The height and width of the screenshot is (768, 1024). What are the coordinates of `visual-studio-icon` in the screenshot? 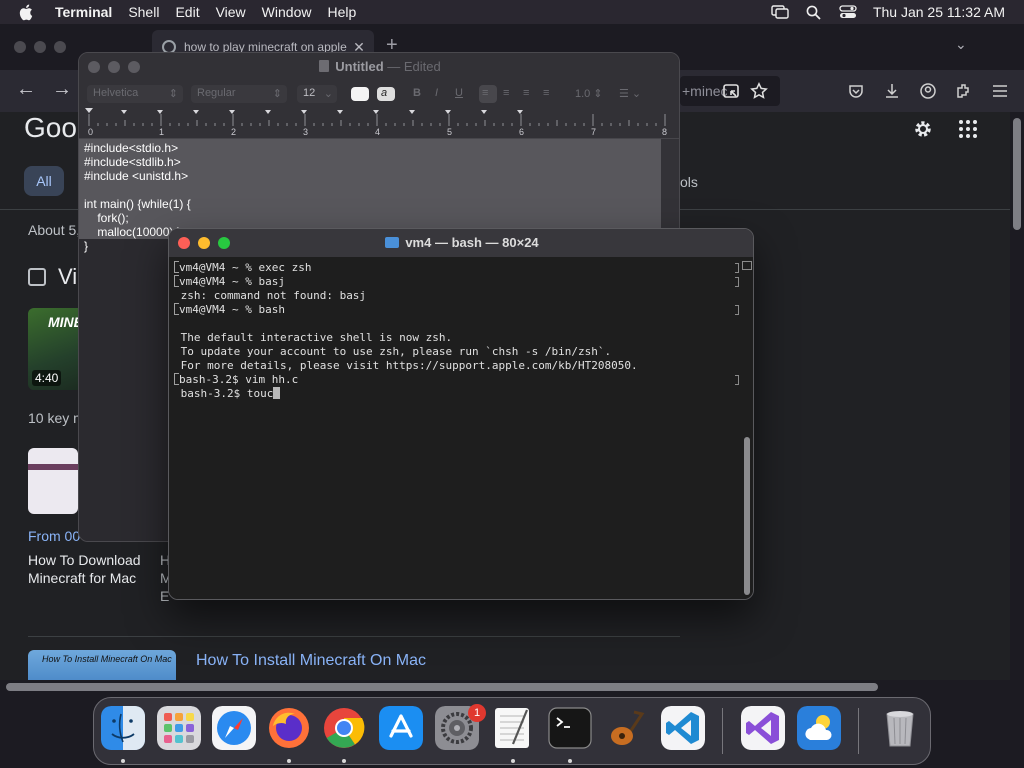 It's located at (763, 728).